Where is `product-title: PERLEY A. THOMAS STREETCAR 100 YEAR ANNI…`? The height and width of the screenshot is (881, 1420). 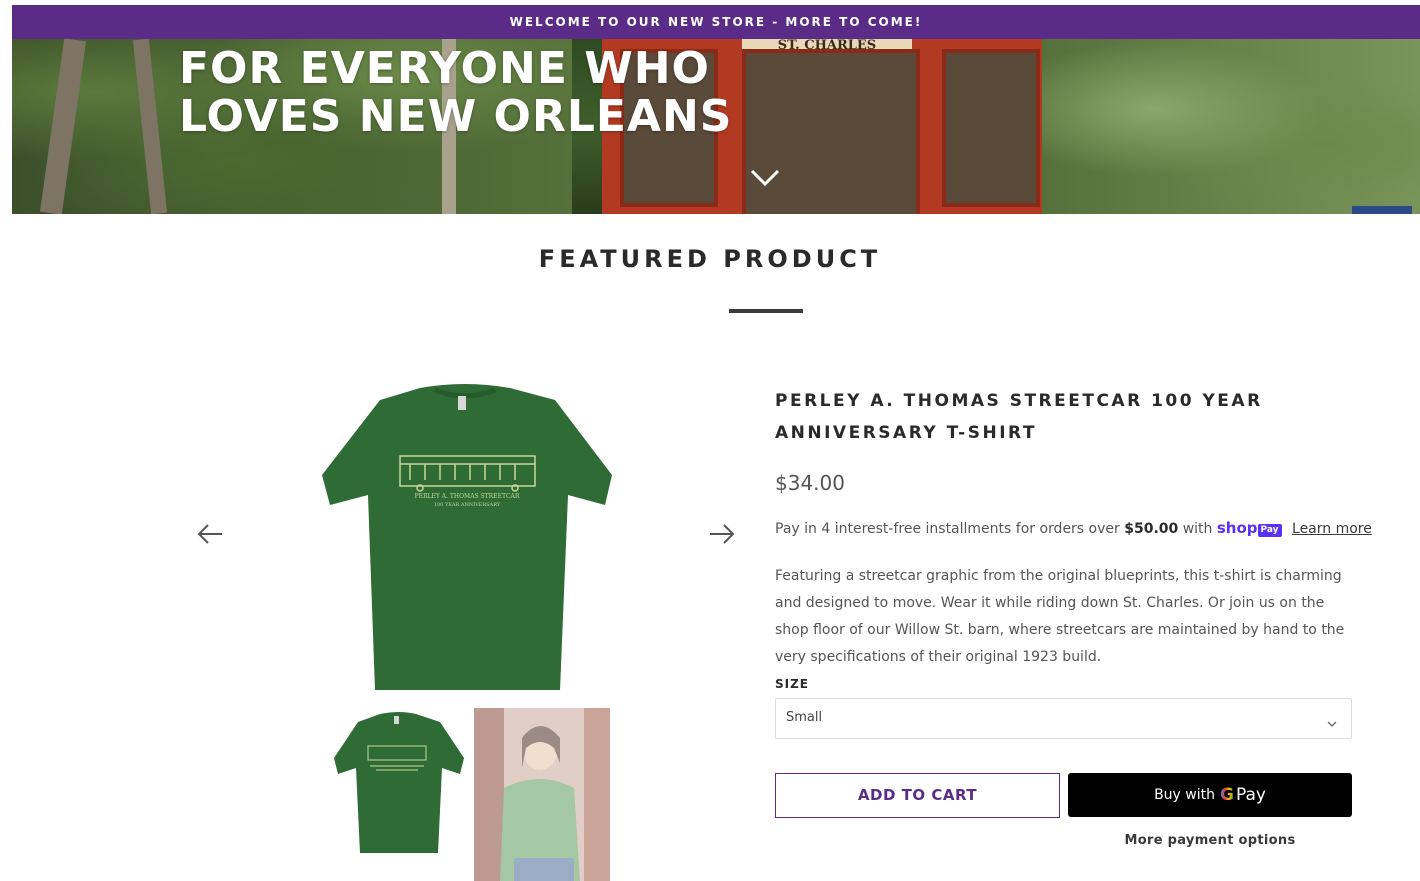 product-title: PERLEY A. THOMAS STREETCAR 100 YEAR ANNI… is located at coordinates (1019, 417).